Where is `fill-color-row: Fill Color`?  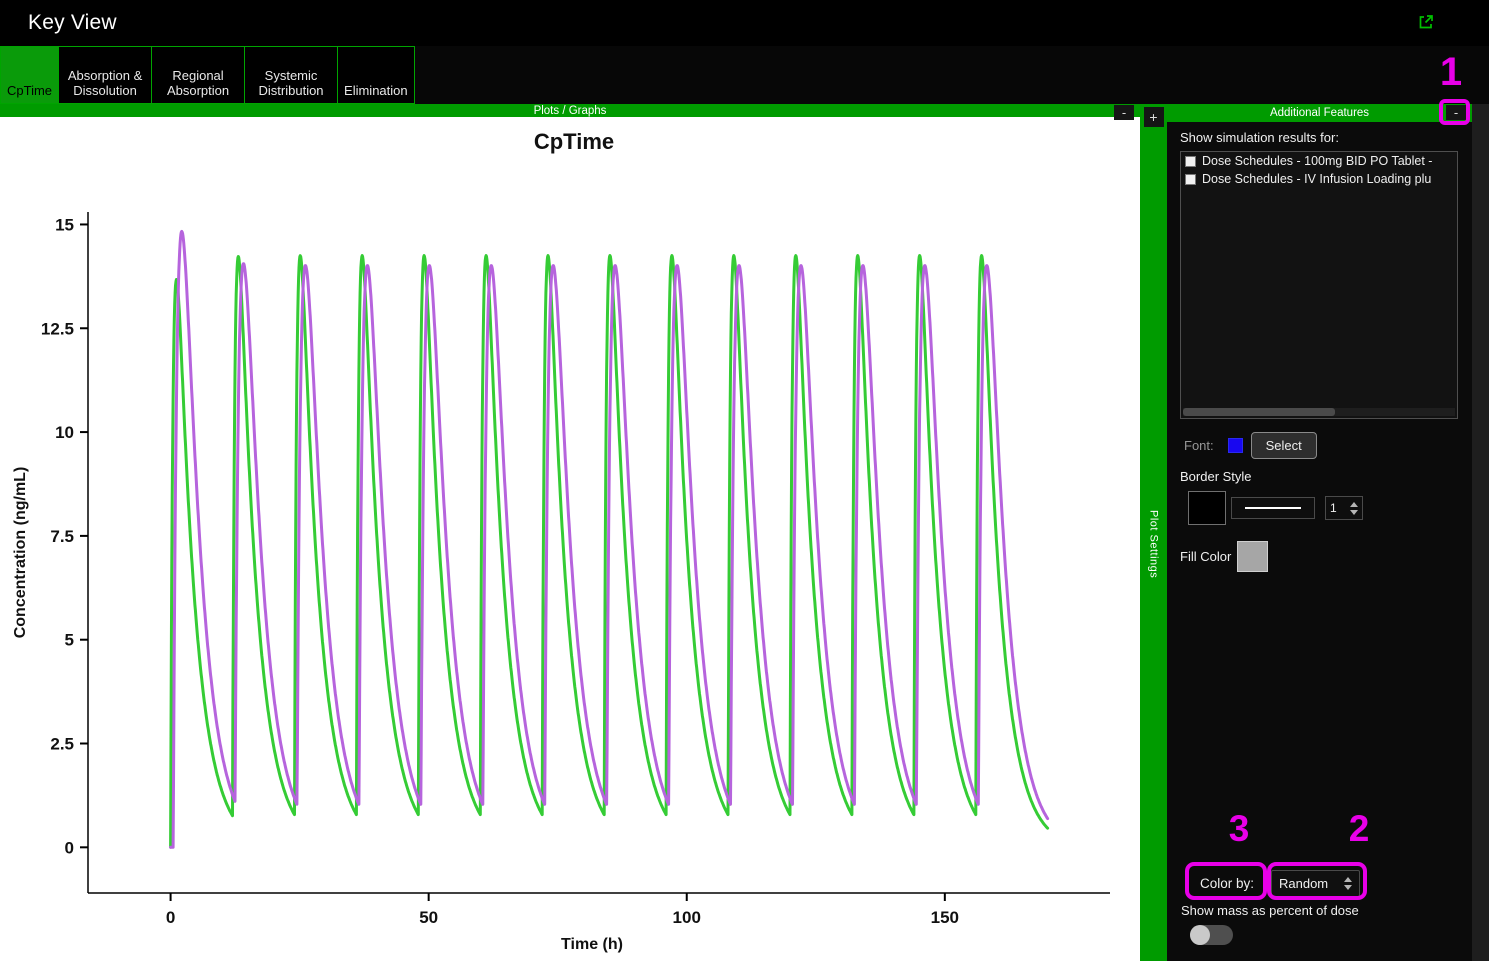 fill-color-row: Fill Color is located at coordinates (1319, 556).